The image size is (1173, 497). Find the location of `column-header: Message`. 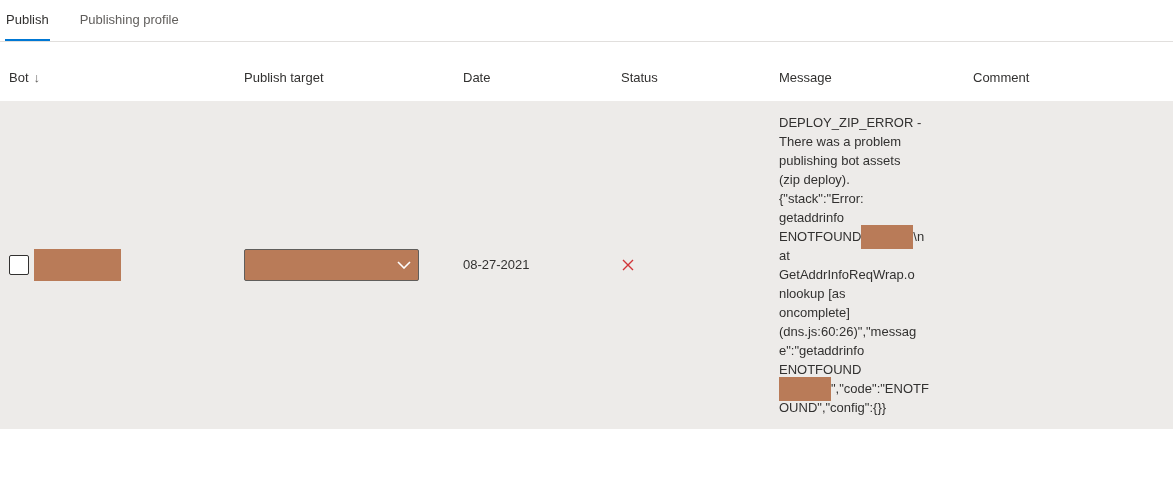

column-header: Message is located at coordinates (805, 77).